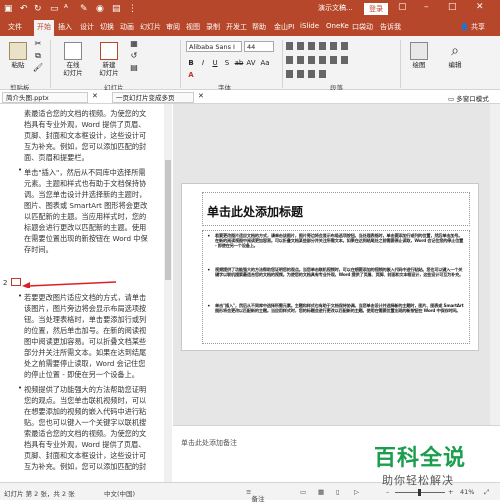 This screenshot has height=503, width=500. I want to click on slide-sorter-icon: ▦, so click(321, 492).